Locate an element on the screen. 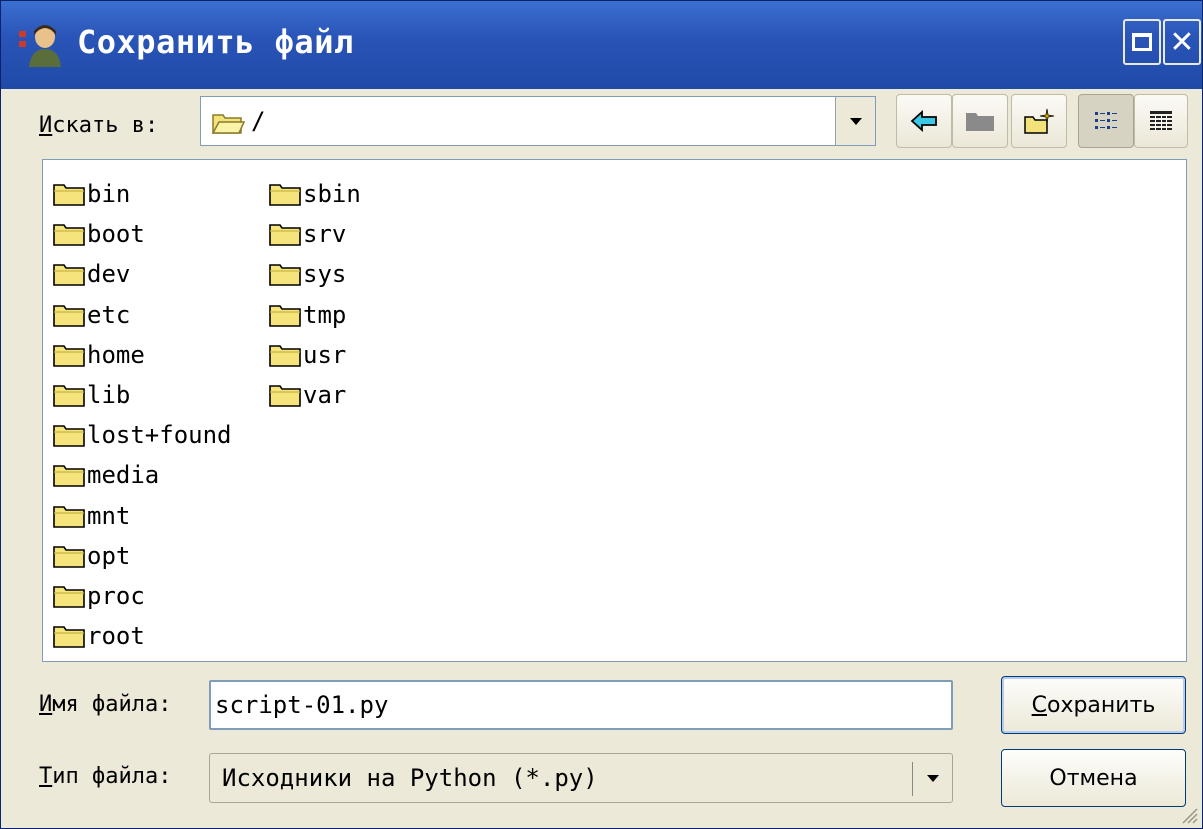 This screenshot has height=829, width=1203. list-view-icon is located at coordinates (1106, 120).